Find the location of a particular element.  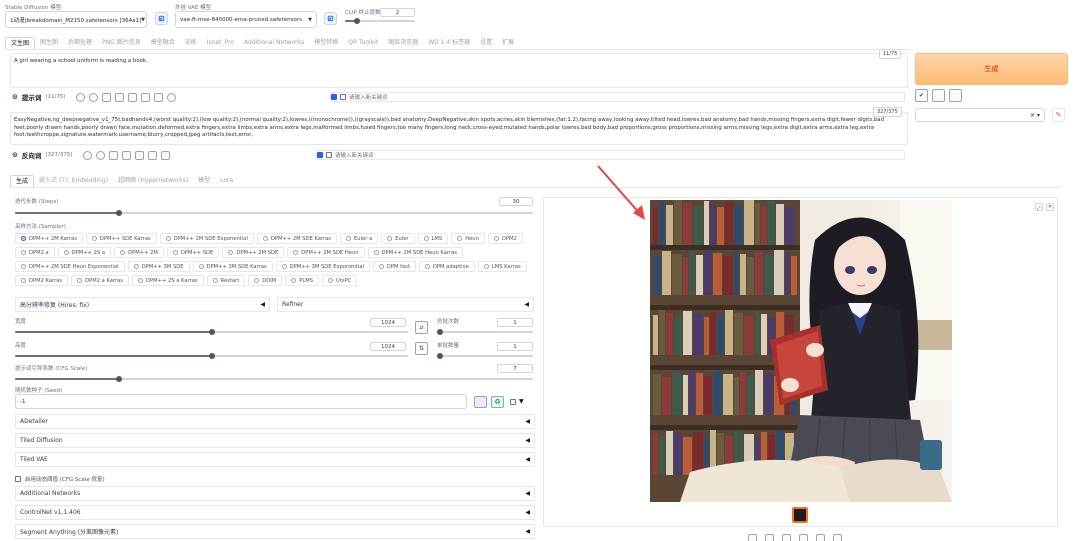

main-tab: 文生图 is located at coordinates (20, 43).